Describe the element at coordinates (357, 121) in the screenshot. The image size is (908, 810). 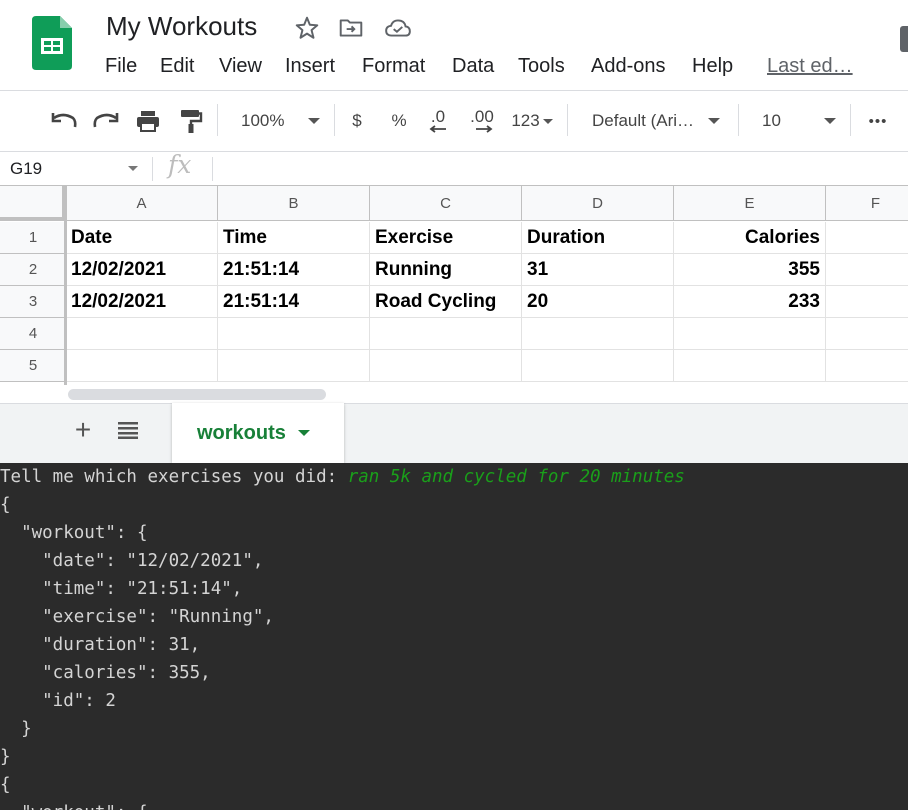
I see `currency-format-button: $` at that location.